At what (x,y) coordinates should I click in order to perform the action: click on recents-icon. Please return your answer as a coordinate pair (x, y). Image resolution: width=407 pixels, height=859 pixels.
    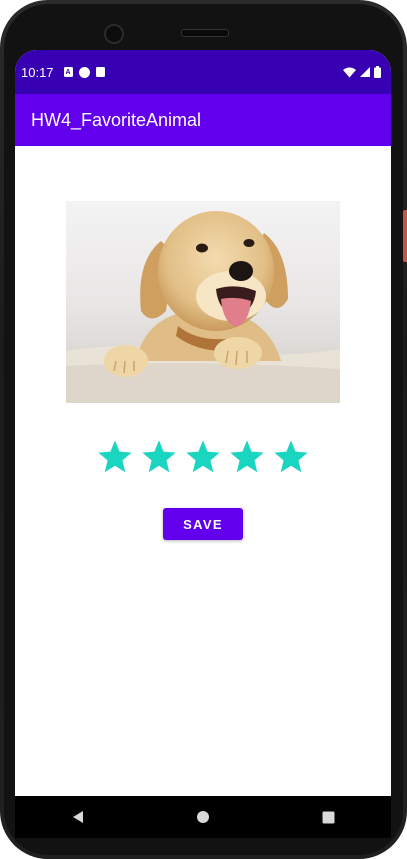
    Looking at the image, I should click on (328, 817).